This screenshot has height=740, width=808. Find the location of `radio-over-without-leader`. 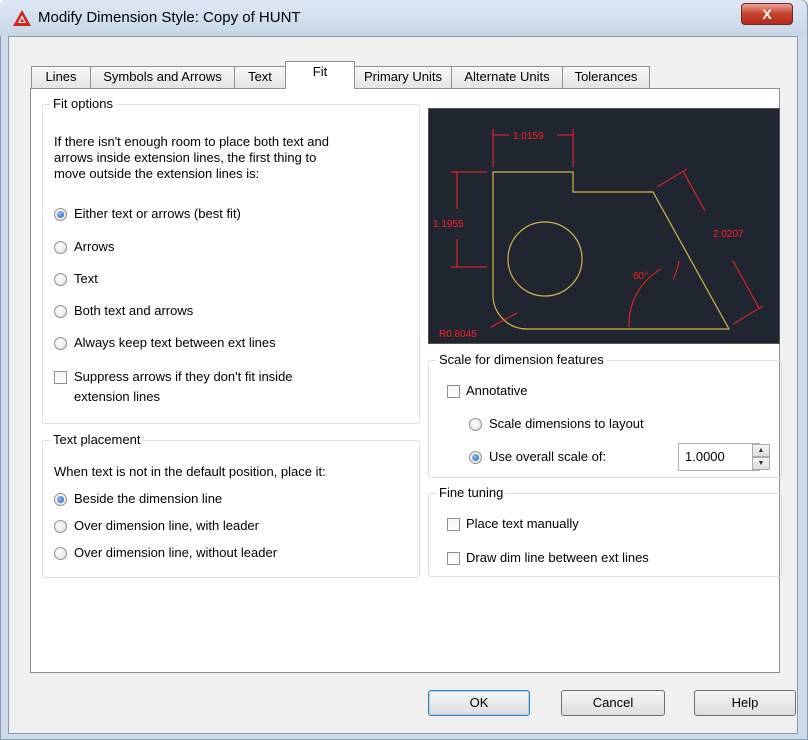

radio-over-without-leader is located at coordinates (60, 553).